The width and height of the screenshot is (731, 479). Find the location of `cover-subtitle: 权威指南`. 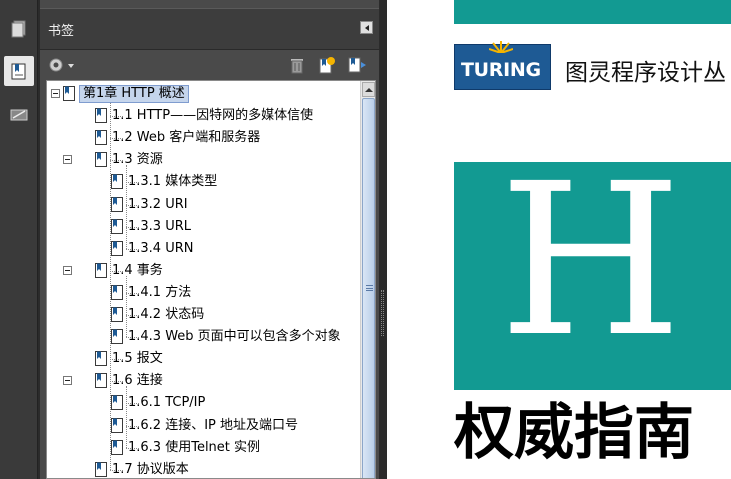

cover-subtitle: 权威指南 is located at coordinates (574, 433).